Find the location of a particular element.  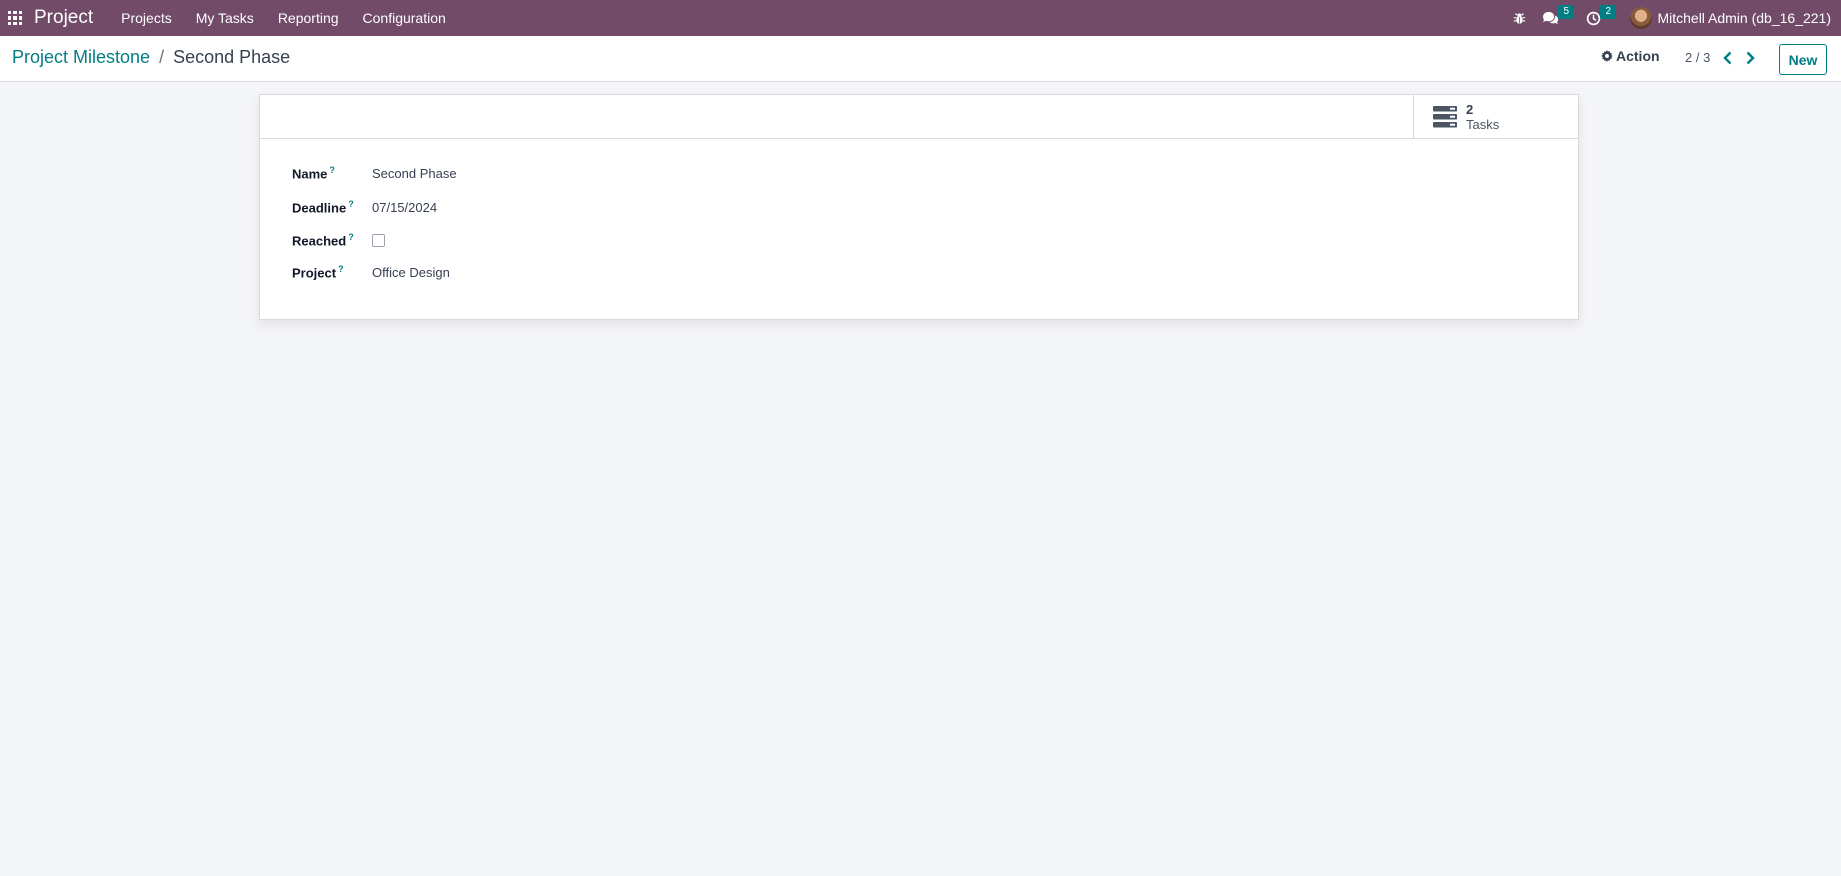

bug-icon is located at coordinates (1519, 18).